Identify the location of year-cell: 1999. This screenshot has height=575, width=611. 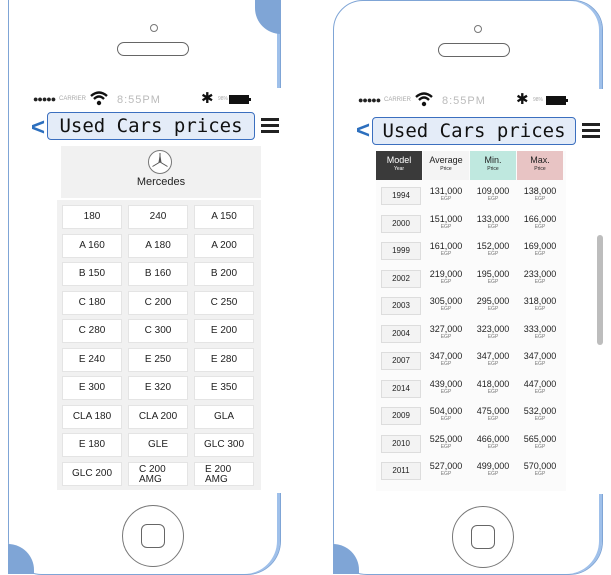
(401, 251).